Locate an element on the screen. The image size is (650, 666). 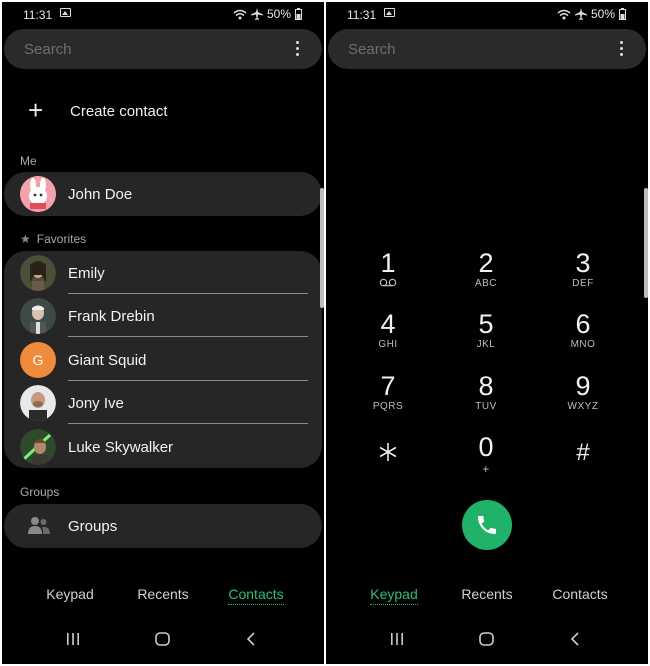
key-digit: 3 is located at coordinates (583, 263).